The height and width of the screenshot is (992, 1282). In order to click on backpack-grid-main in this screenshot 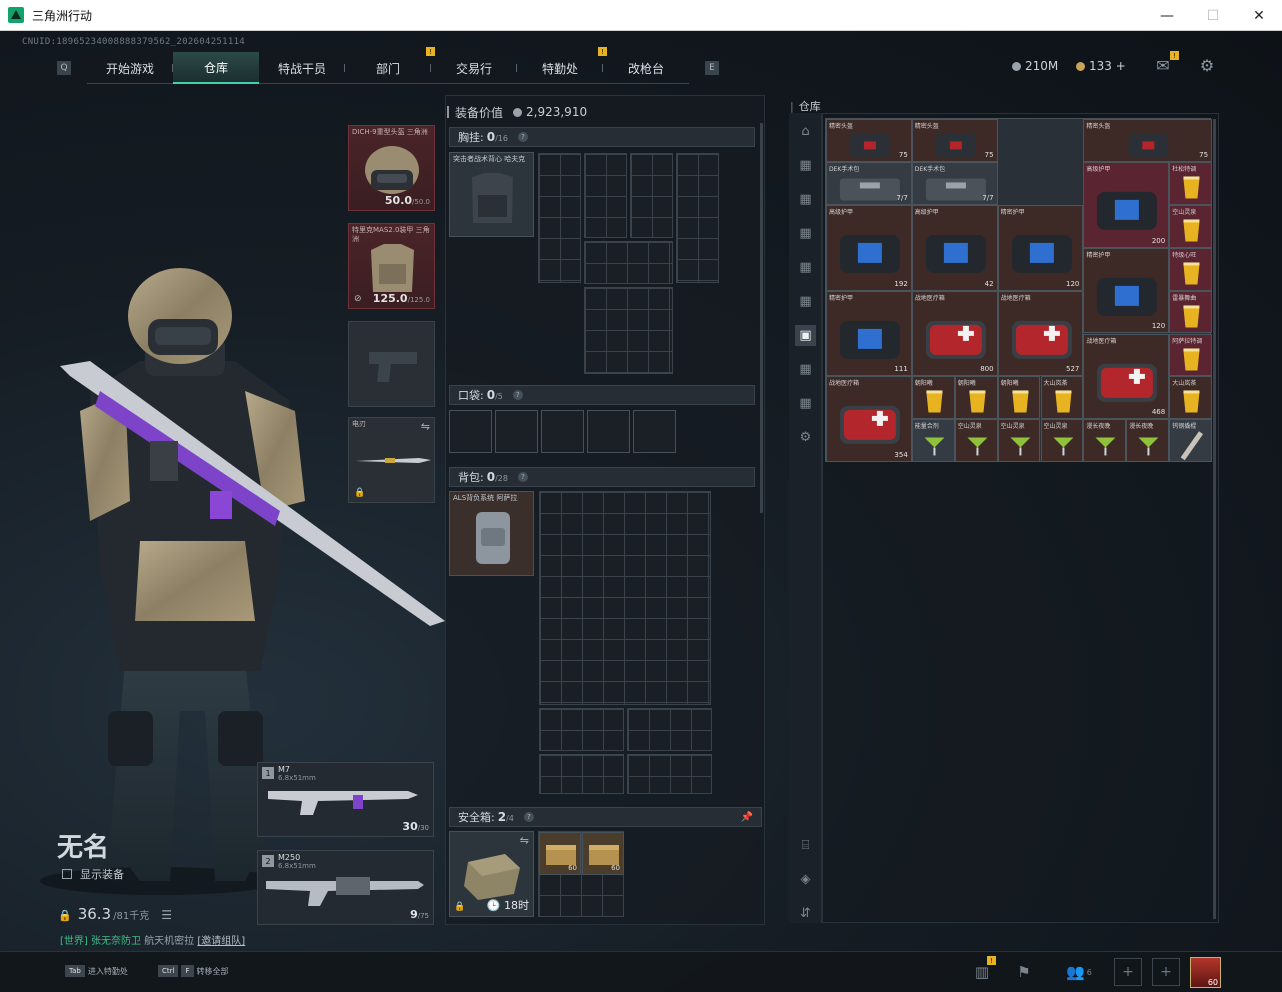, I will do `click(625, 598)`.